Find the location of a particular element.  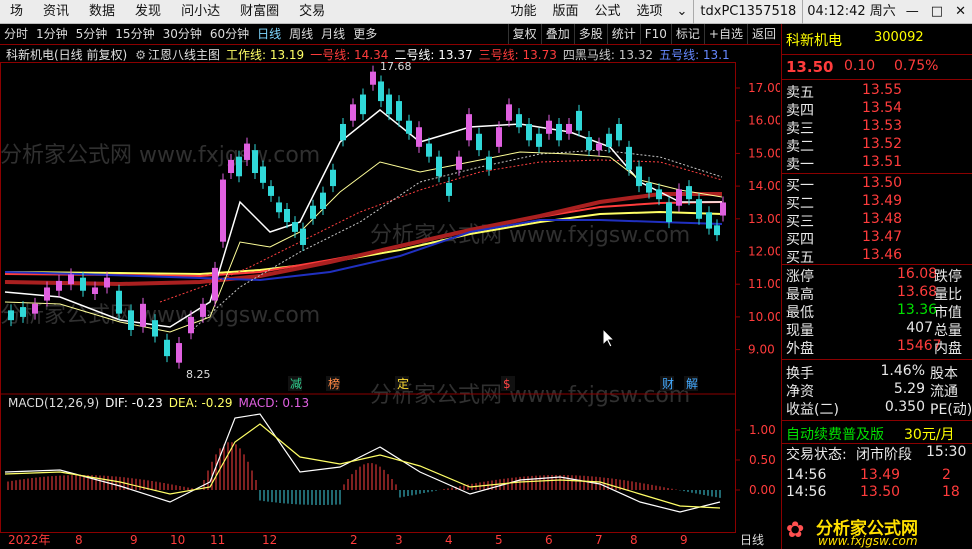

stat2-value: 0.350 is located at coordinates (904, 407).